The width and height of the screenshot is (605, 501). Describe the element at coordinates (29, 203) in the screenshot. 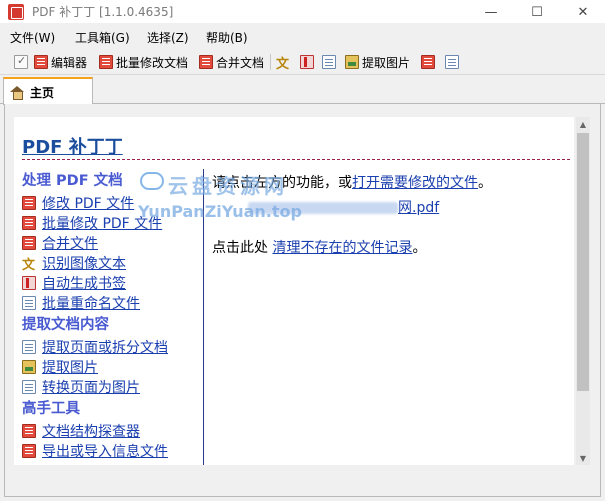

I see `pdf-icon` at that location.